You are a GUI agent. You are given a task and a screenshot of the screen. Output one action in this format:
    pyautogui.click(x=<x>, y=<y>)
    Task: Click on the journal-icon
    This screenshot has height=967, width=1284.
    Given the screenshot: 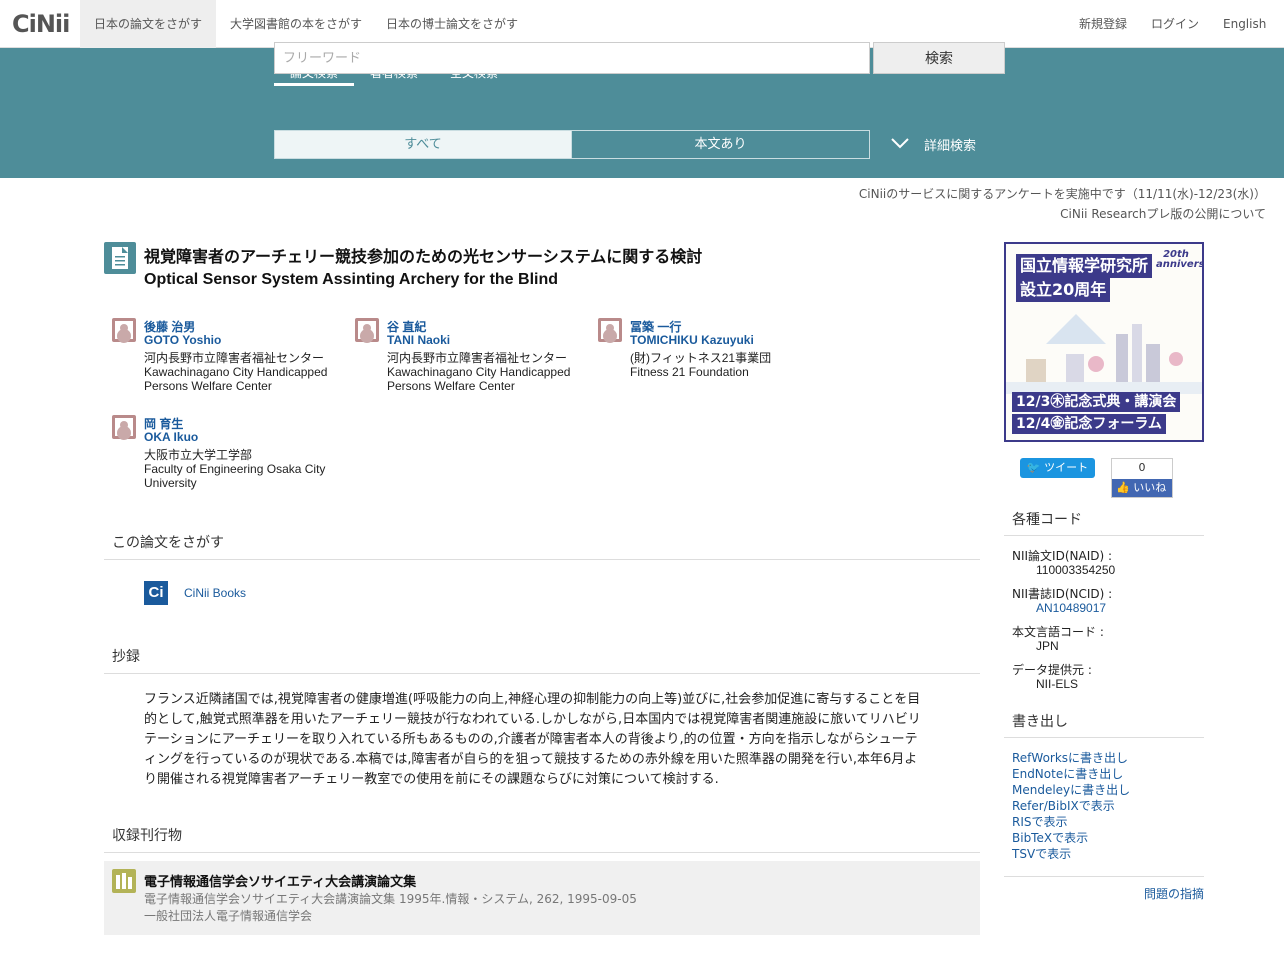 What is the action you would take?
    pyautogui.click(x=124, y=881)
    